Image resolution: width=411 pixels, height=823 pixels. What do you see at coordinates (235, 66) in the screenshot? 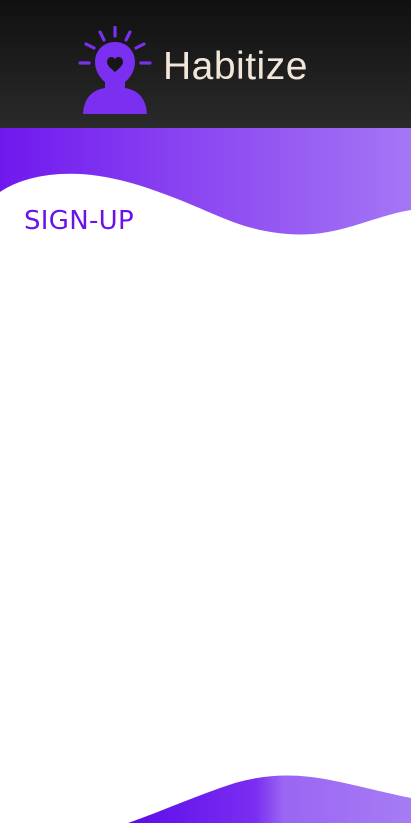
I see `app-title: Habitize` at bounding box center [235, 66].